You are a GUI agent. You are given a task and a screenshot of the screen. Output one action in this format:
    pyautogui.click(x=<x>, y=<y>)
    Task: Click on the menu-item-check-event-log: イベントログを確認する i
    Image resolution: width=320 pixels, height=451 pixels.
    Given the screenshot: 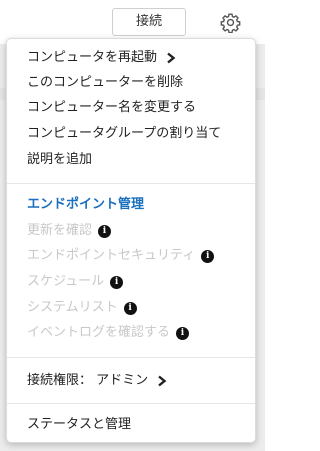 What is the action you would take?
    pyautogui.click(x=108, y=333)
    